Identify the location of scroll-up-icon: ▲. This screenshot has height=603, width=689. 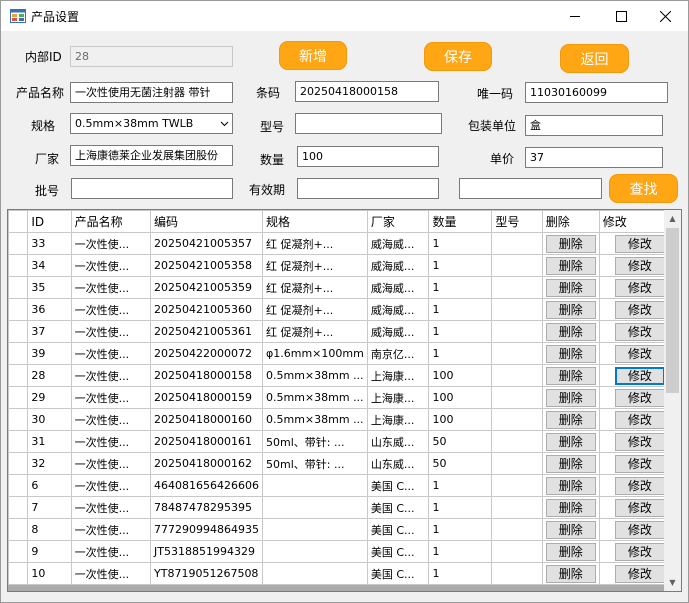
(672, 218).